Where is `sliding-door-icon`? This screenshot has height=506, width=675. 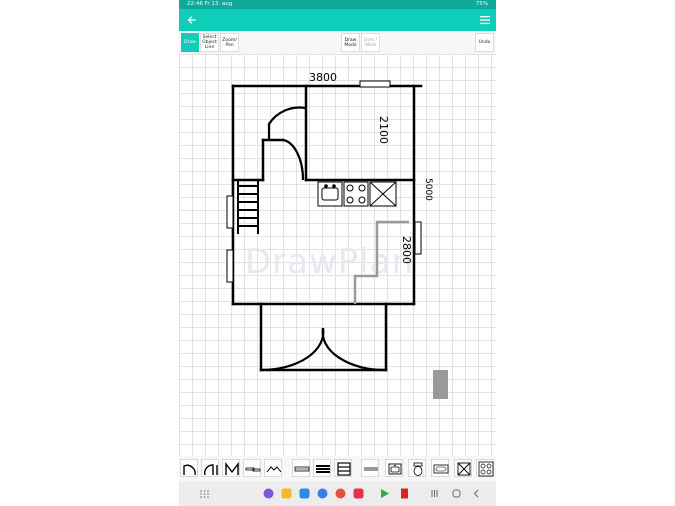
sliding-door-icon is located at coordinates (253, 469).